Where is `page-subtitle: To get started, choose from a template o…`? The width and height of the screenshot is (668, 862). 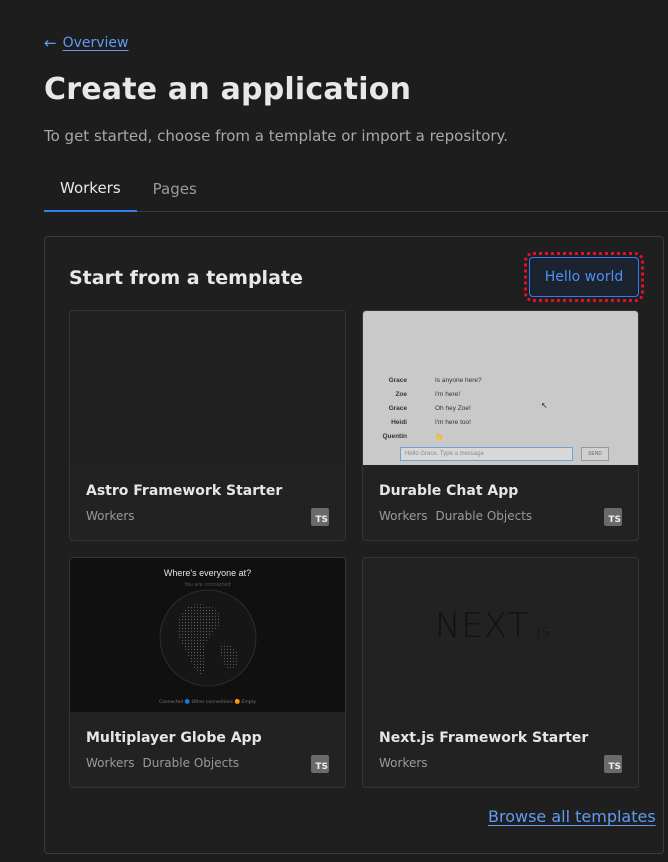
page-subtitle: To get started, choose from a template o… is located at coordinates (276, 136).